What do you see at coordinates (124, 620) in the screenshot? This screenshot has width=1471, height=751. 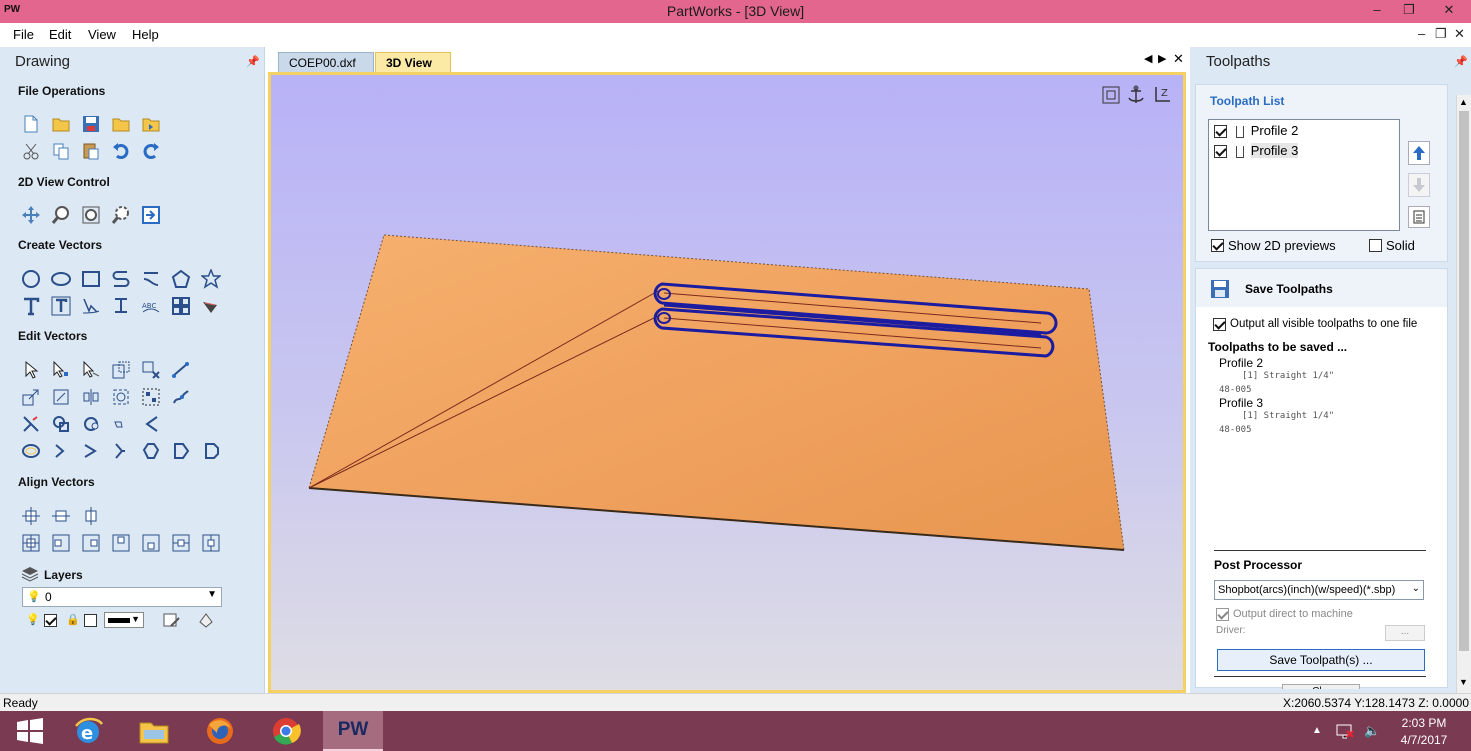 I see `layer-color-picker: ▼` at bounding box center [124, 620].